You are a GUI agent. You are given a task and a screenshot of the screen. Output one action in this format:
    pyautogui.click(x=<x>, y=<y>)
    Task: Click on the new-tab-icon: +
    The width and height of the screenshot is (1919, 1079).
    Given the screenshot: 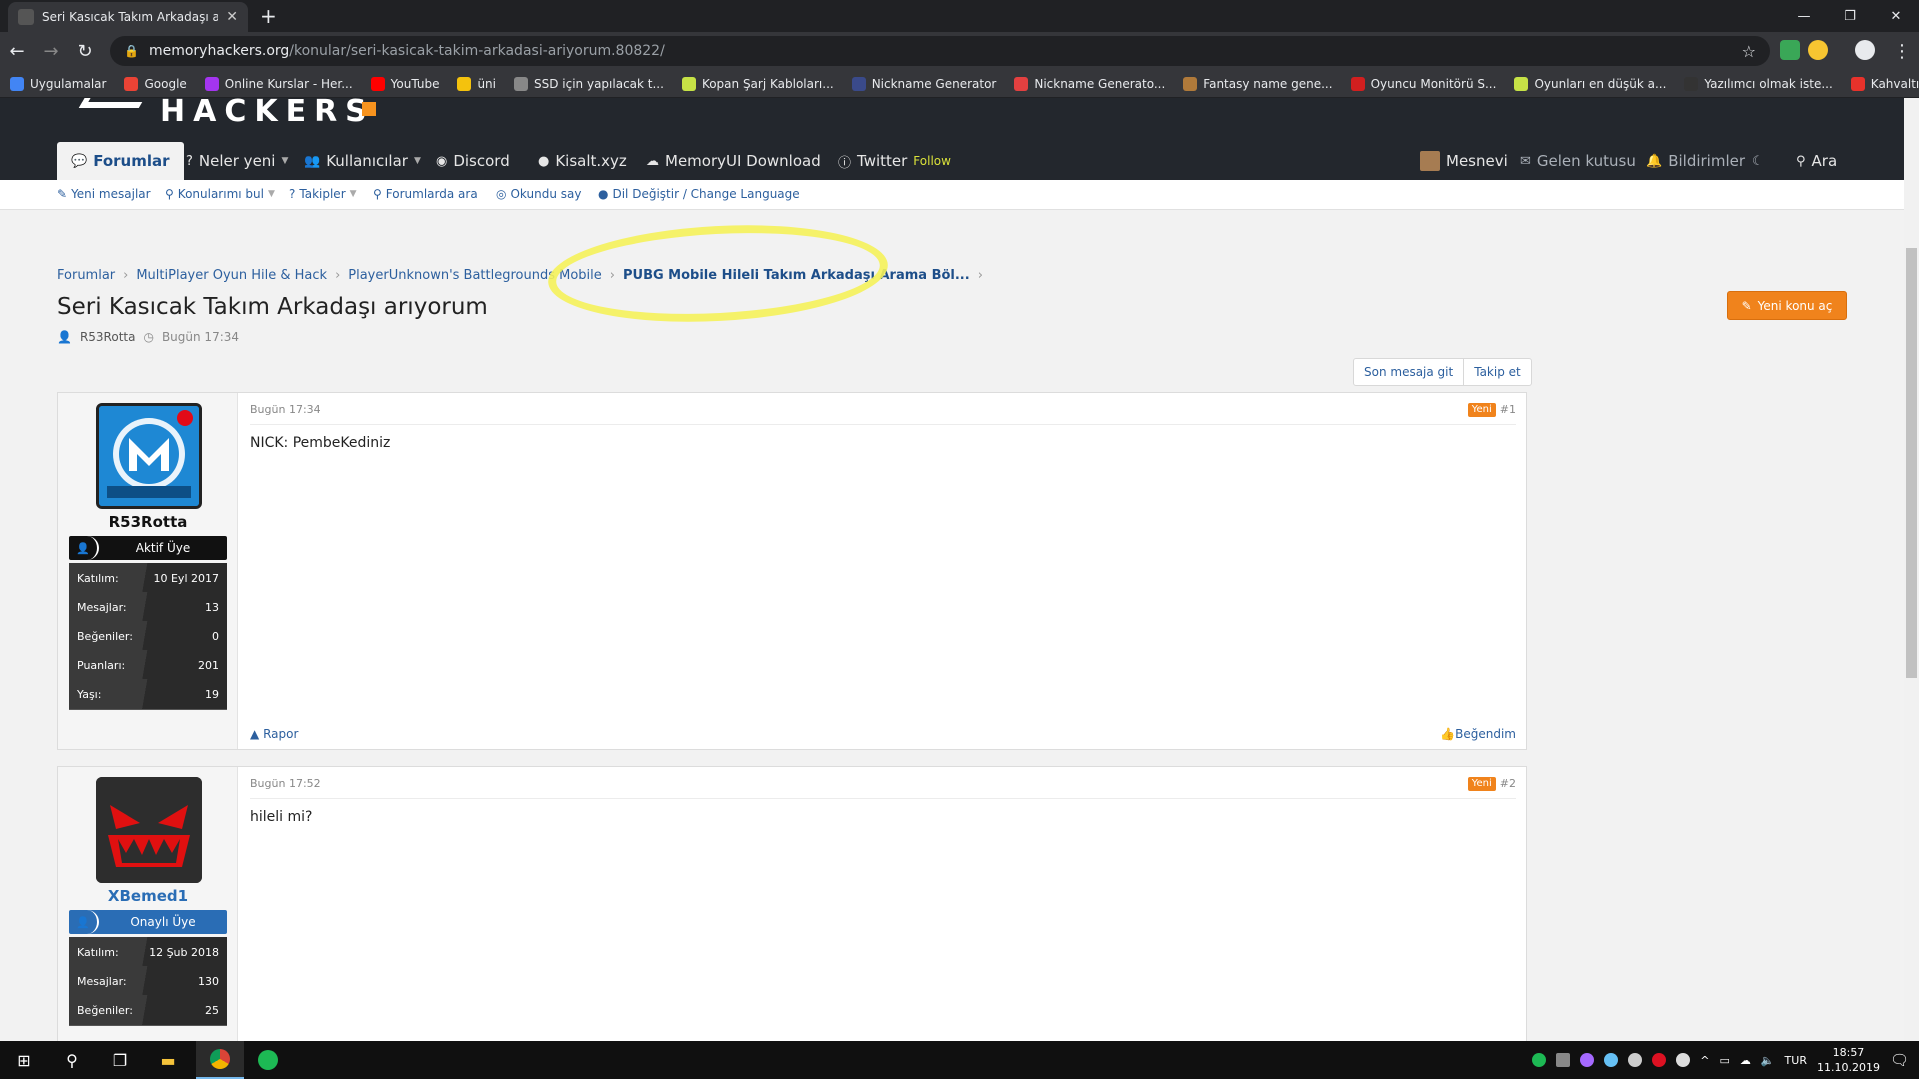 What is the action you would take?
    pyautogui.click(x=268, y=16)
    